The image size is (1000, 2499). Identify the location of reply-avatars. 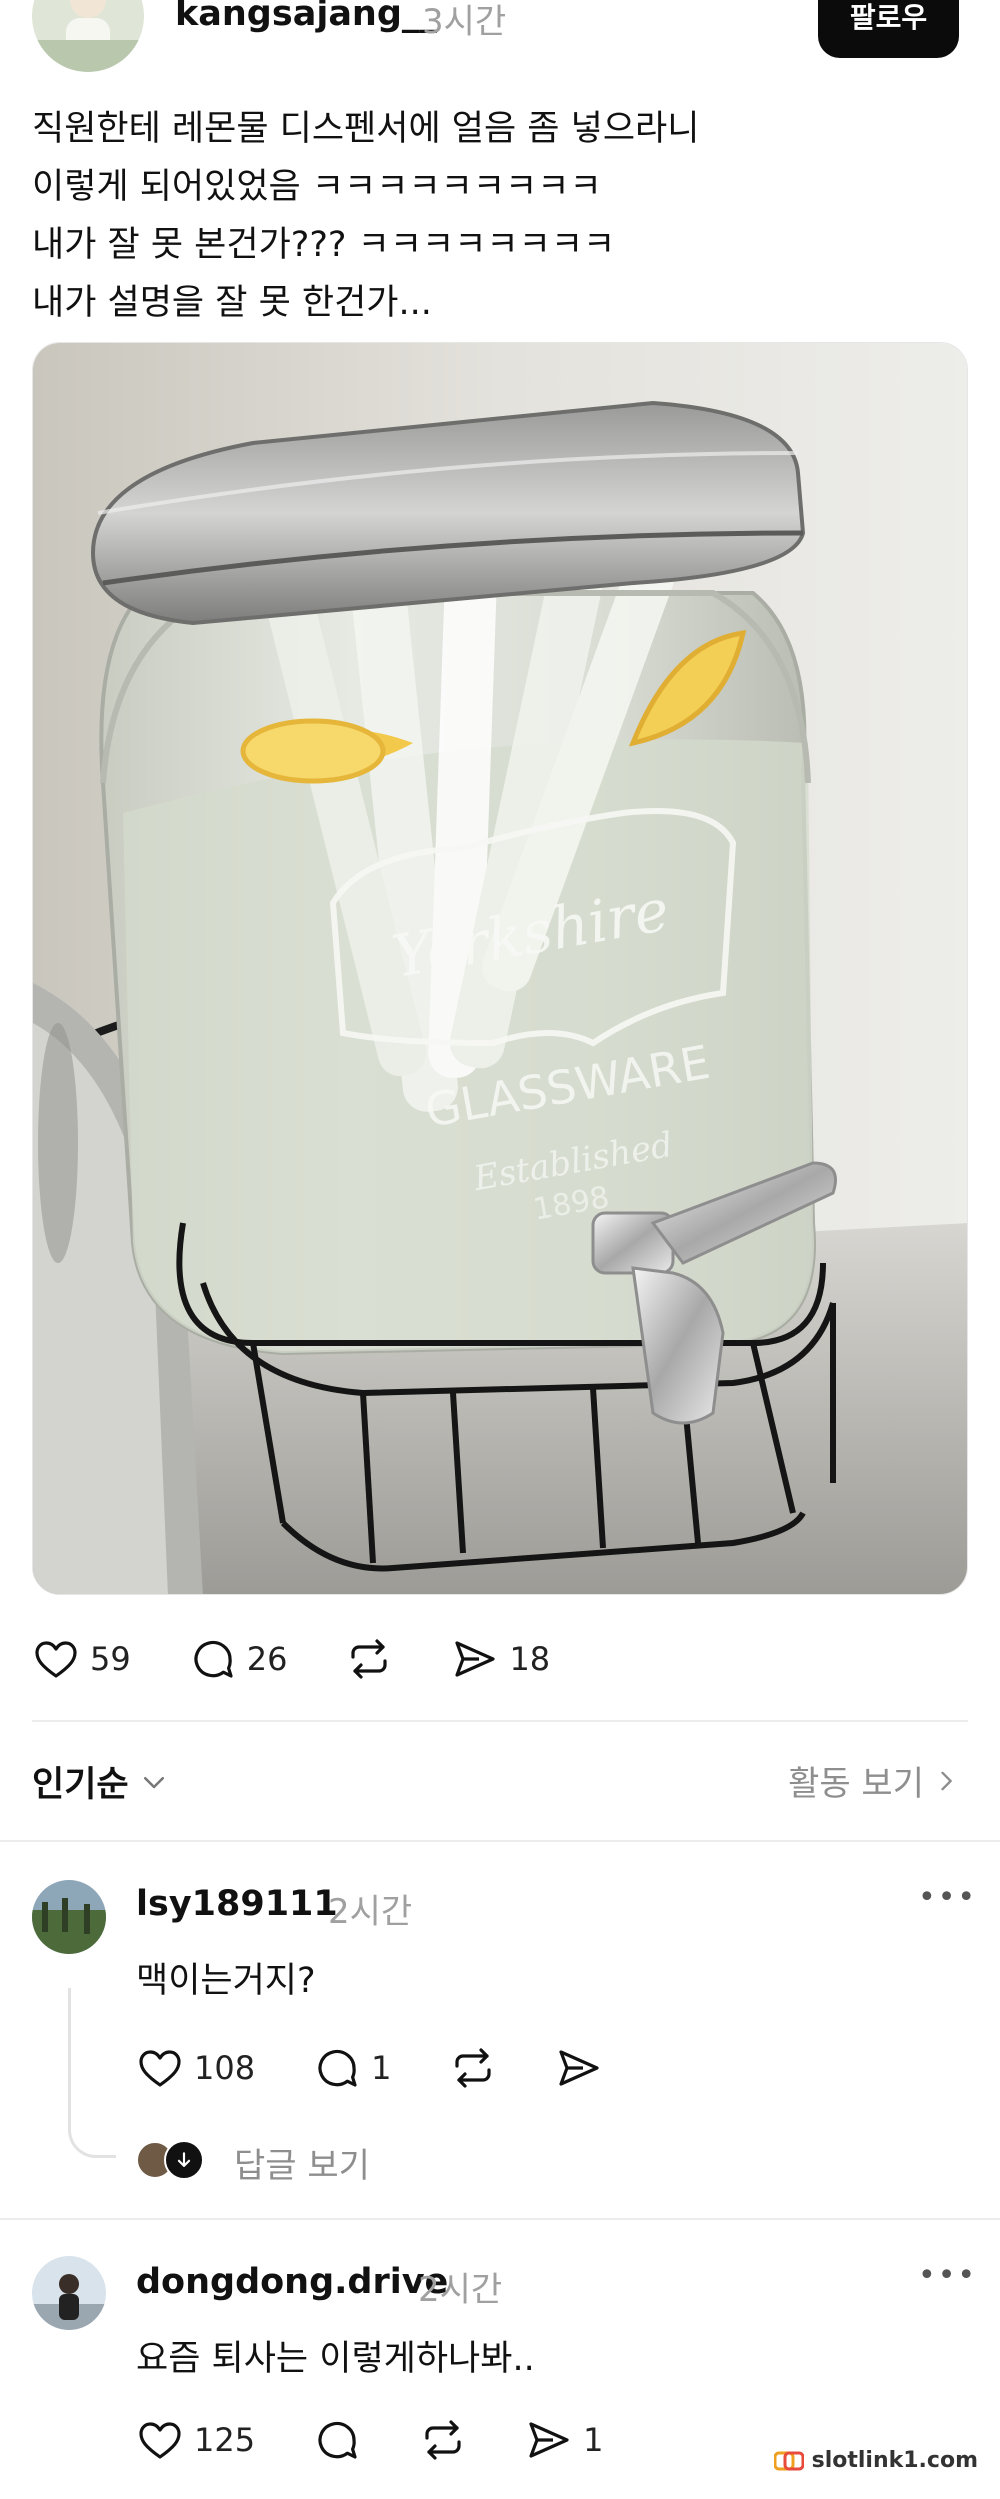
(170, 2160).